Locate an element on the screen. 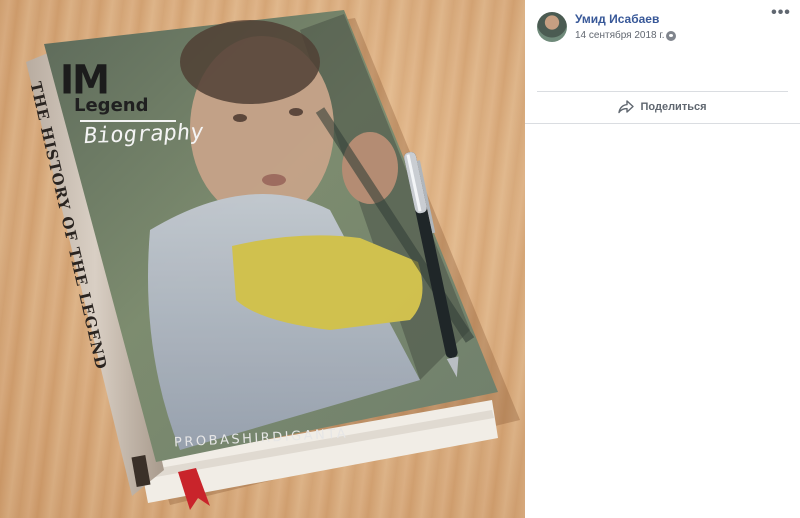  avatar is located at coordinates (552, 27).